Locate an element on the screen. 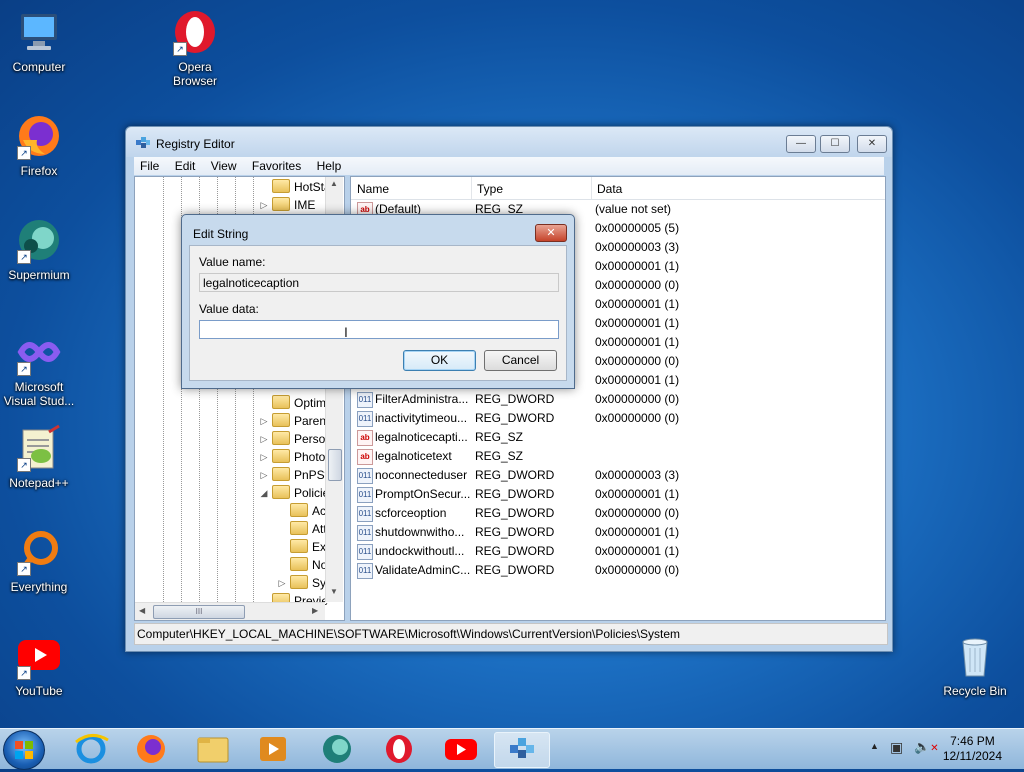 The height and width of the screenshot is (772, 1024). menu-edit: Edit is located at coordinates (185, 166).